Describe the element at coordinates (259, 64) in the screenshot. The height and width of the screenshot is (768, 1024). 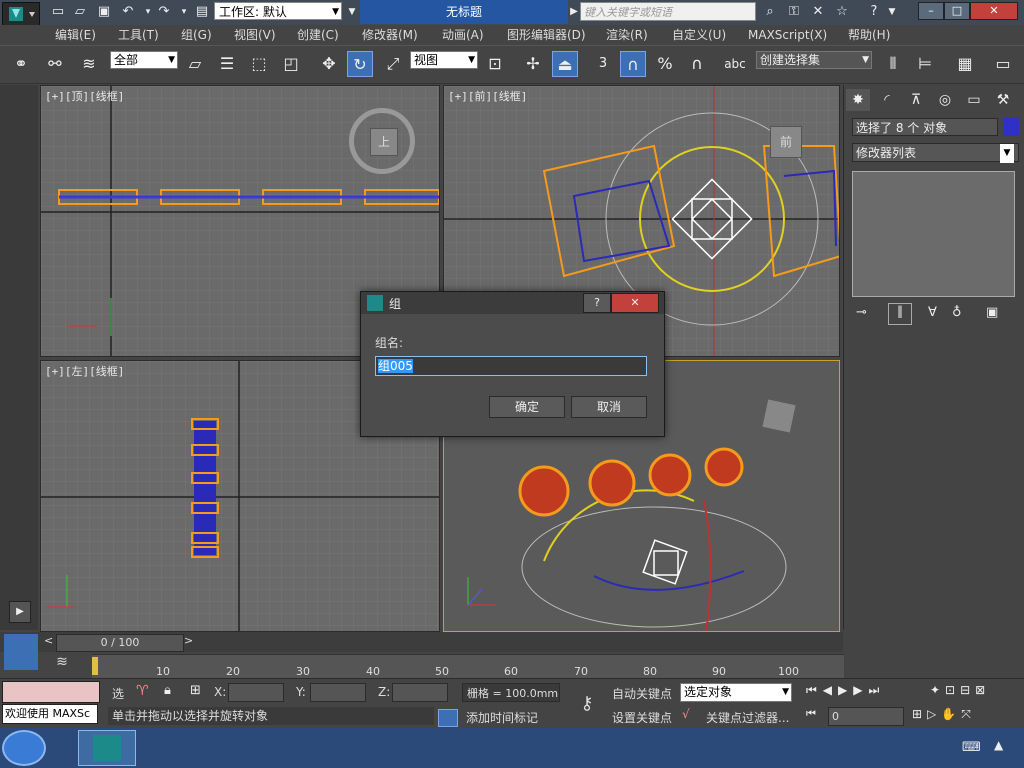
I see `rect-selection-region-icon: ⬚` at that location.